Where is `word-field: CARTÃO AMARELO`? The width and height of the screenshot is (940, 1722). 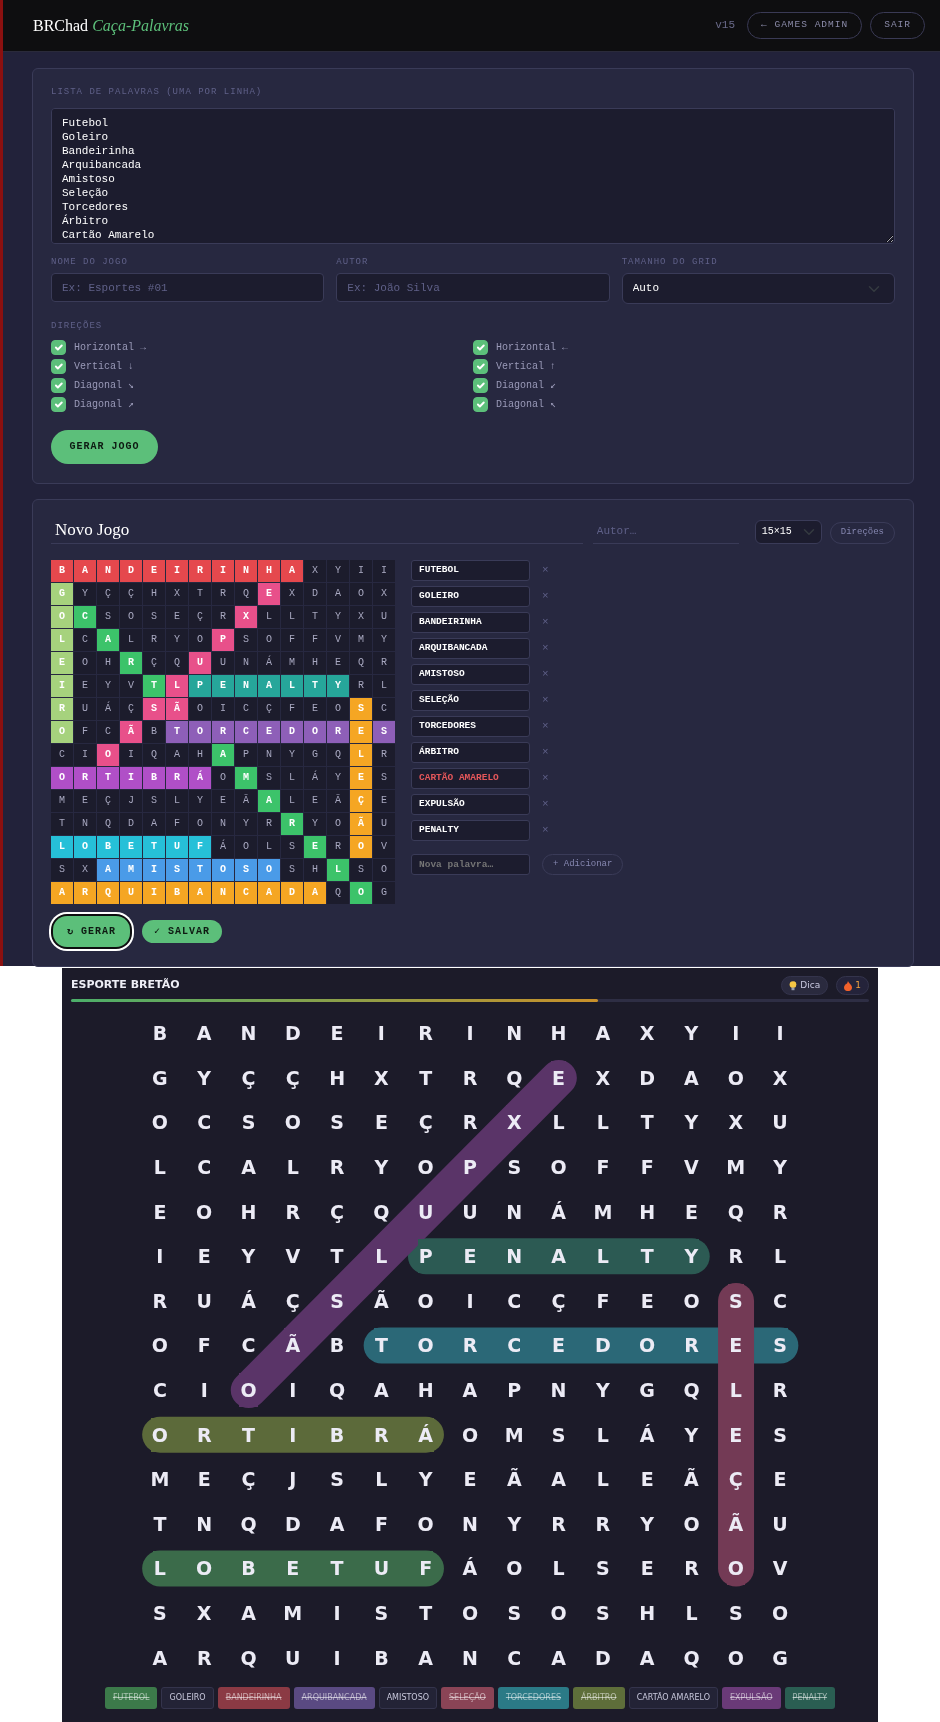 word-field: CARTÃO AMARELO is located at coordinates (470, 778).